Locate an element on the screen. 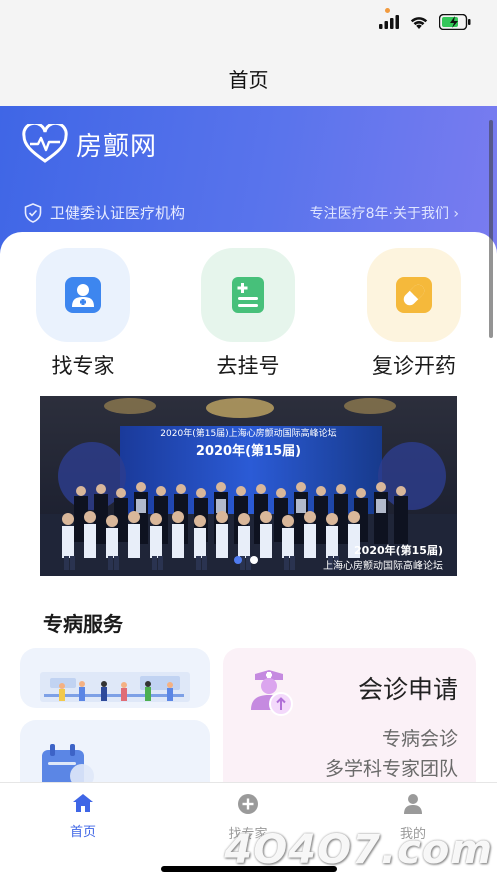 The image size is (497, 883). section-title: 专病服务 is located at coordinates (83, 624).